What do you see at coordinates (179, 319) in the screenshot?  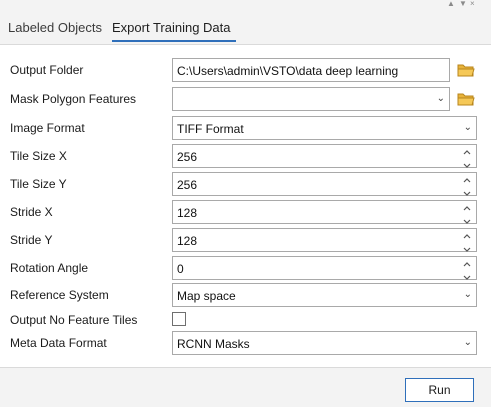 I see `output-no-feature-checkbox` at bounding box center [179, 319].